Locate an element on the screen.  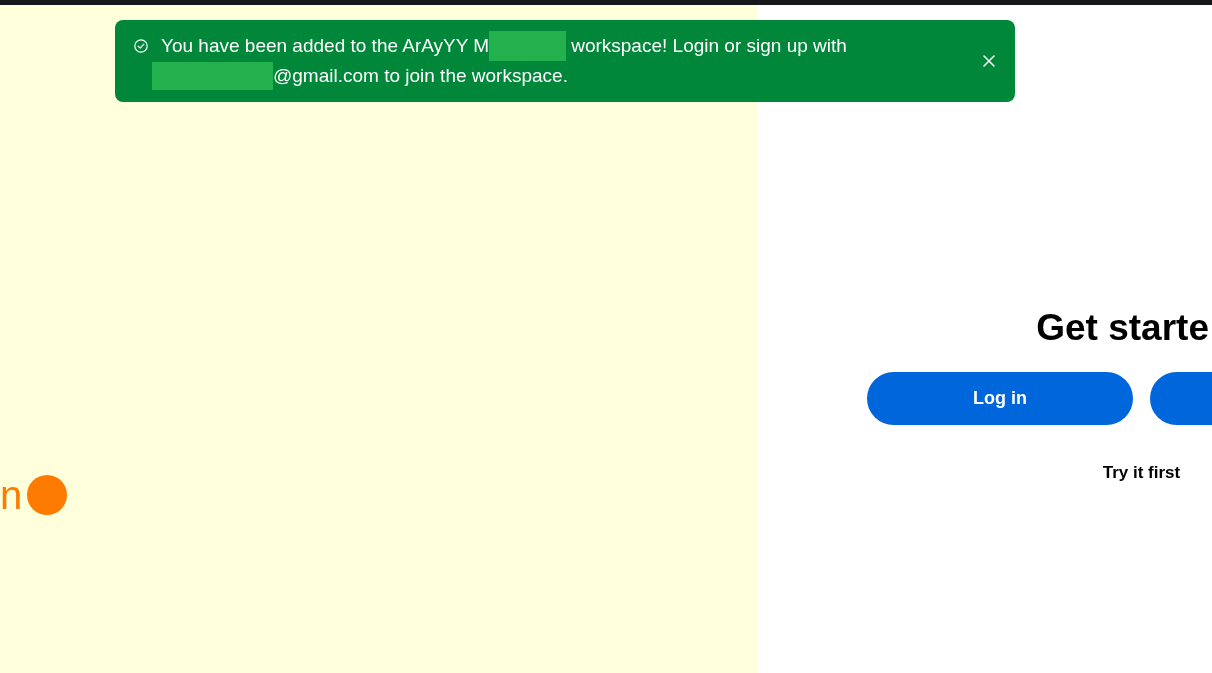
close-icon is located at coordinates (989, 61).